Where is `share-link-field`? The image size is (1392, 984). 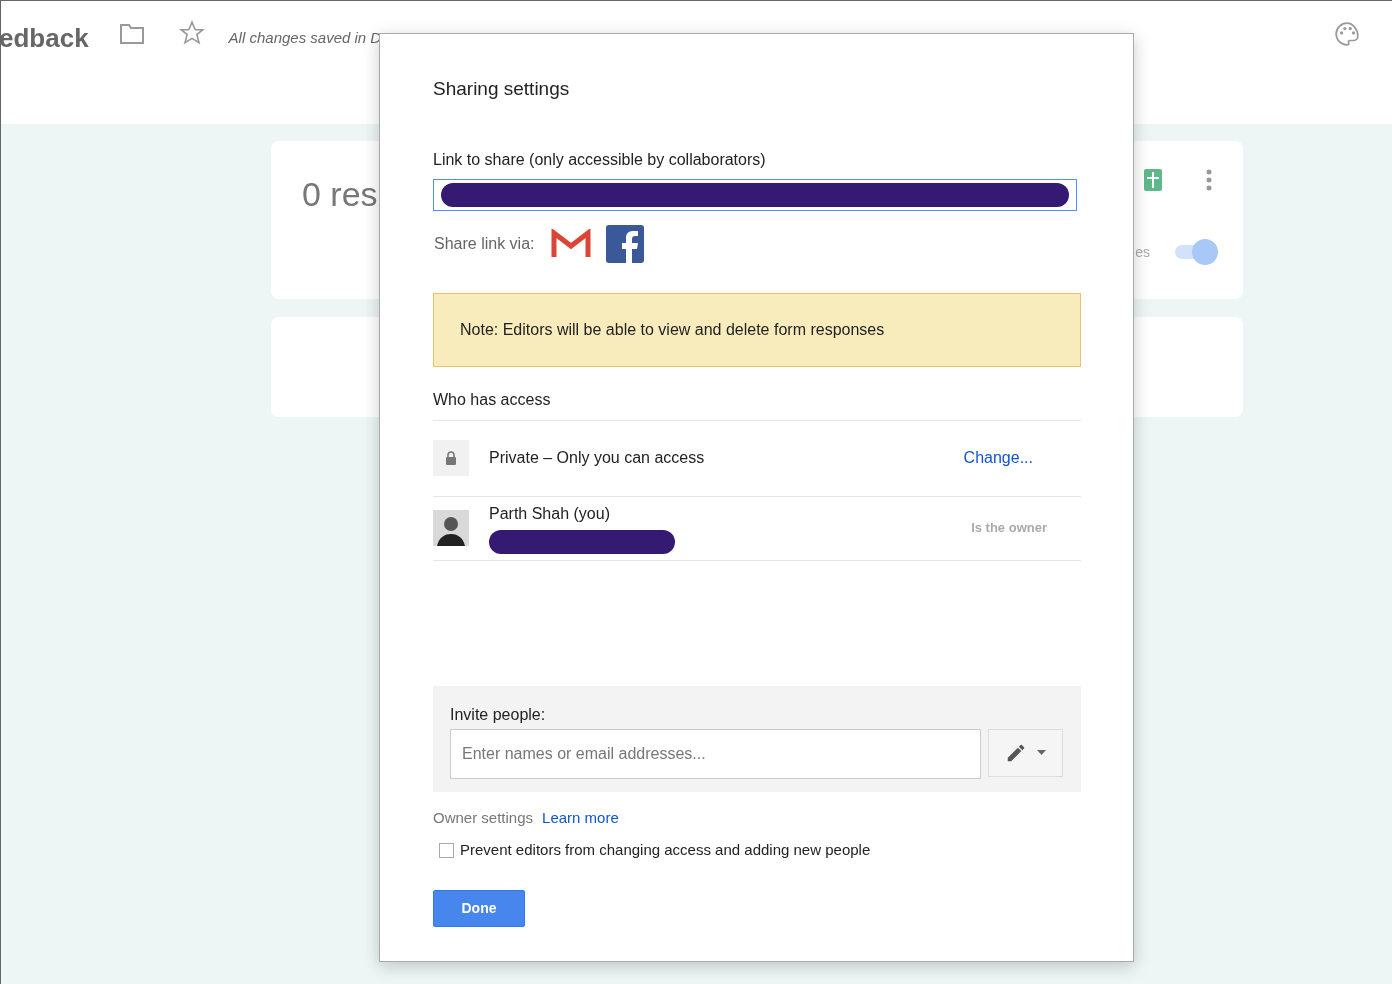
share-link-field is located at coordinates (755, 194).